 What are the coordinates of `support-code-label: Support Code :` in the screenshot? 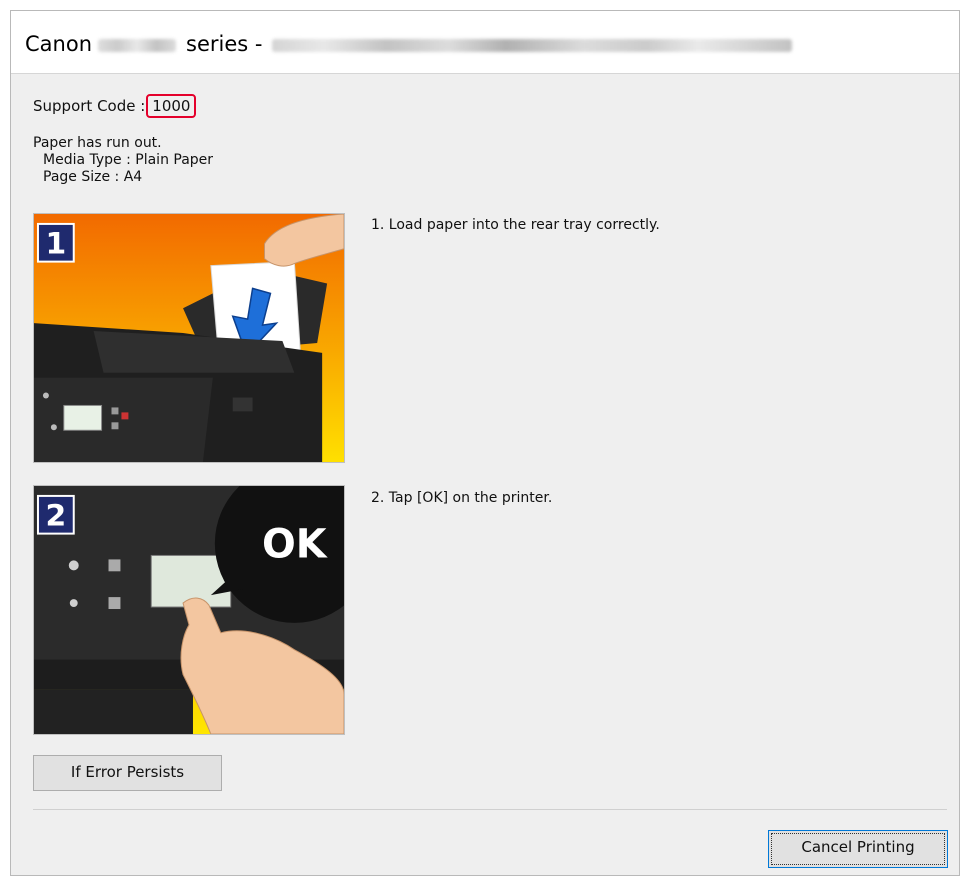 It's located at (89, 106).